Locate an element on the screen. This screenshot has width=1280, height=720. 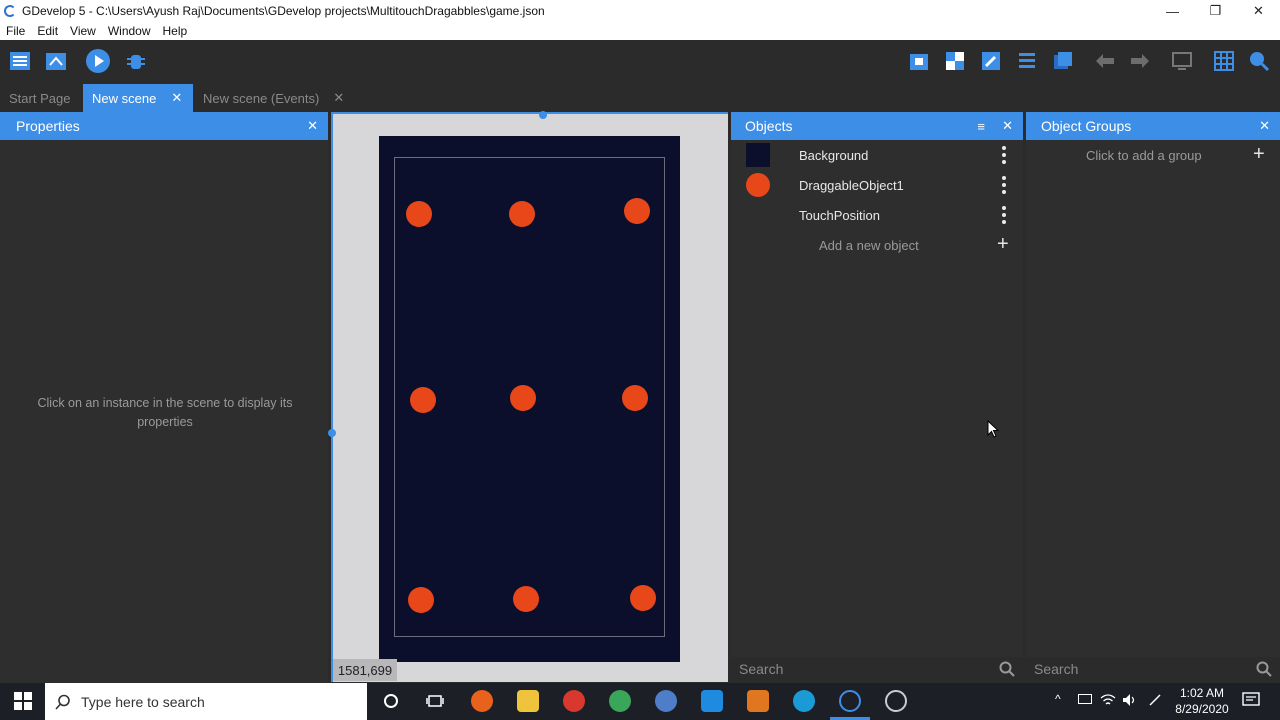
time: 1:02 AM is located at coordinates (1202, 693).